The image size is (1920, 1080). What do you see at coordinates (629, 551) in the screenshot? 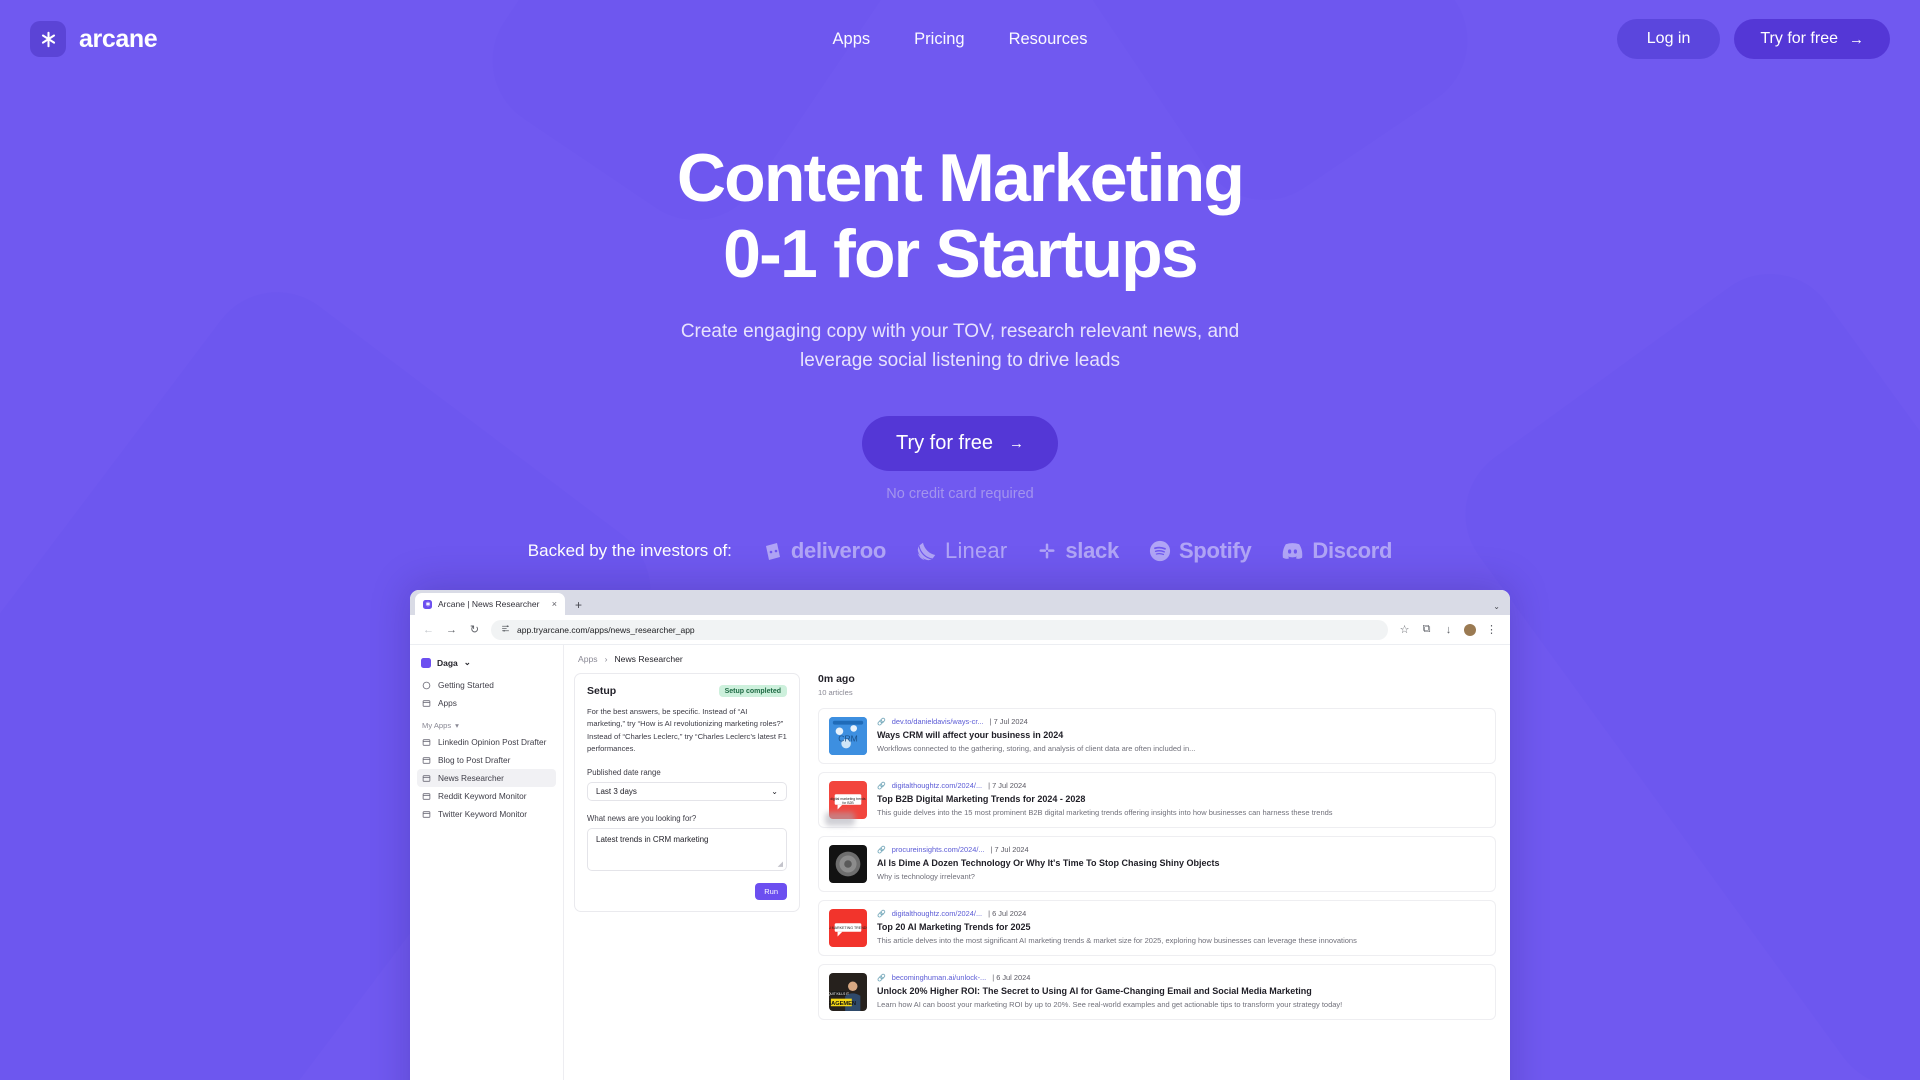
I see `investors-label: Backed by the investors of:` at bounding box center [629, 551].